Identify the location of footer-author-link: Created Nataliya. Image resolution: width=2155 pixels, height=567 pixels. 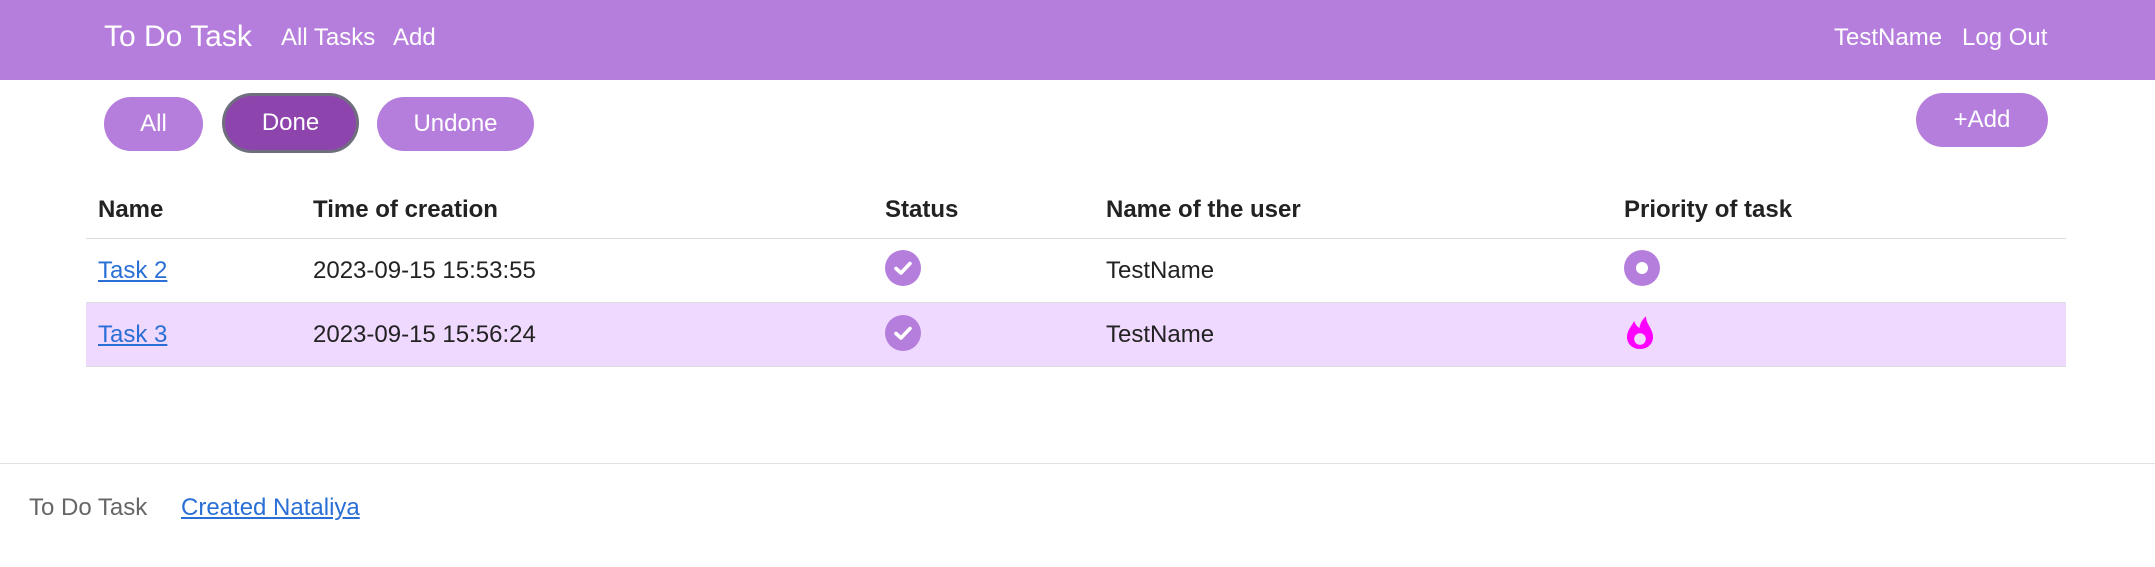
(270, 508).